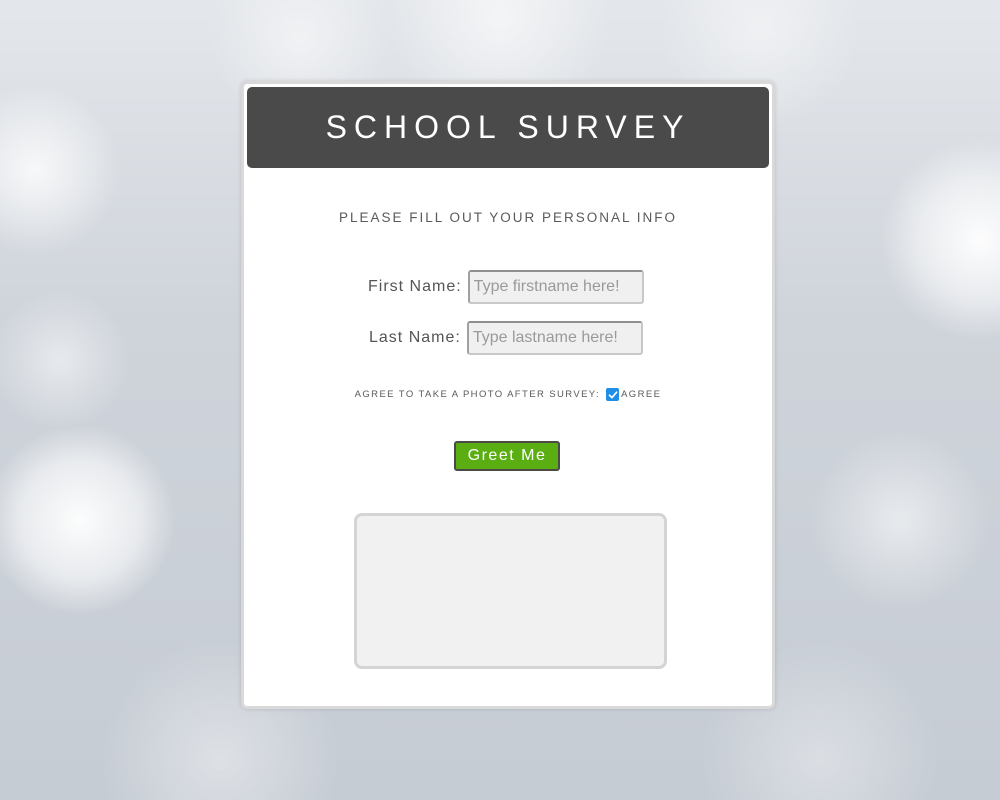  Describe the element at coordinates (554, 338) in the screenshot. I see `last-name-input` at that location.